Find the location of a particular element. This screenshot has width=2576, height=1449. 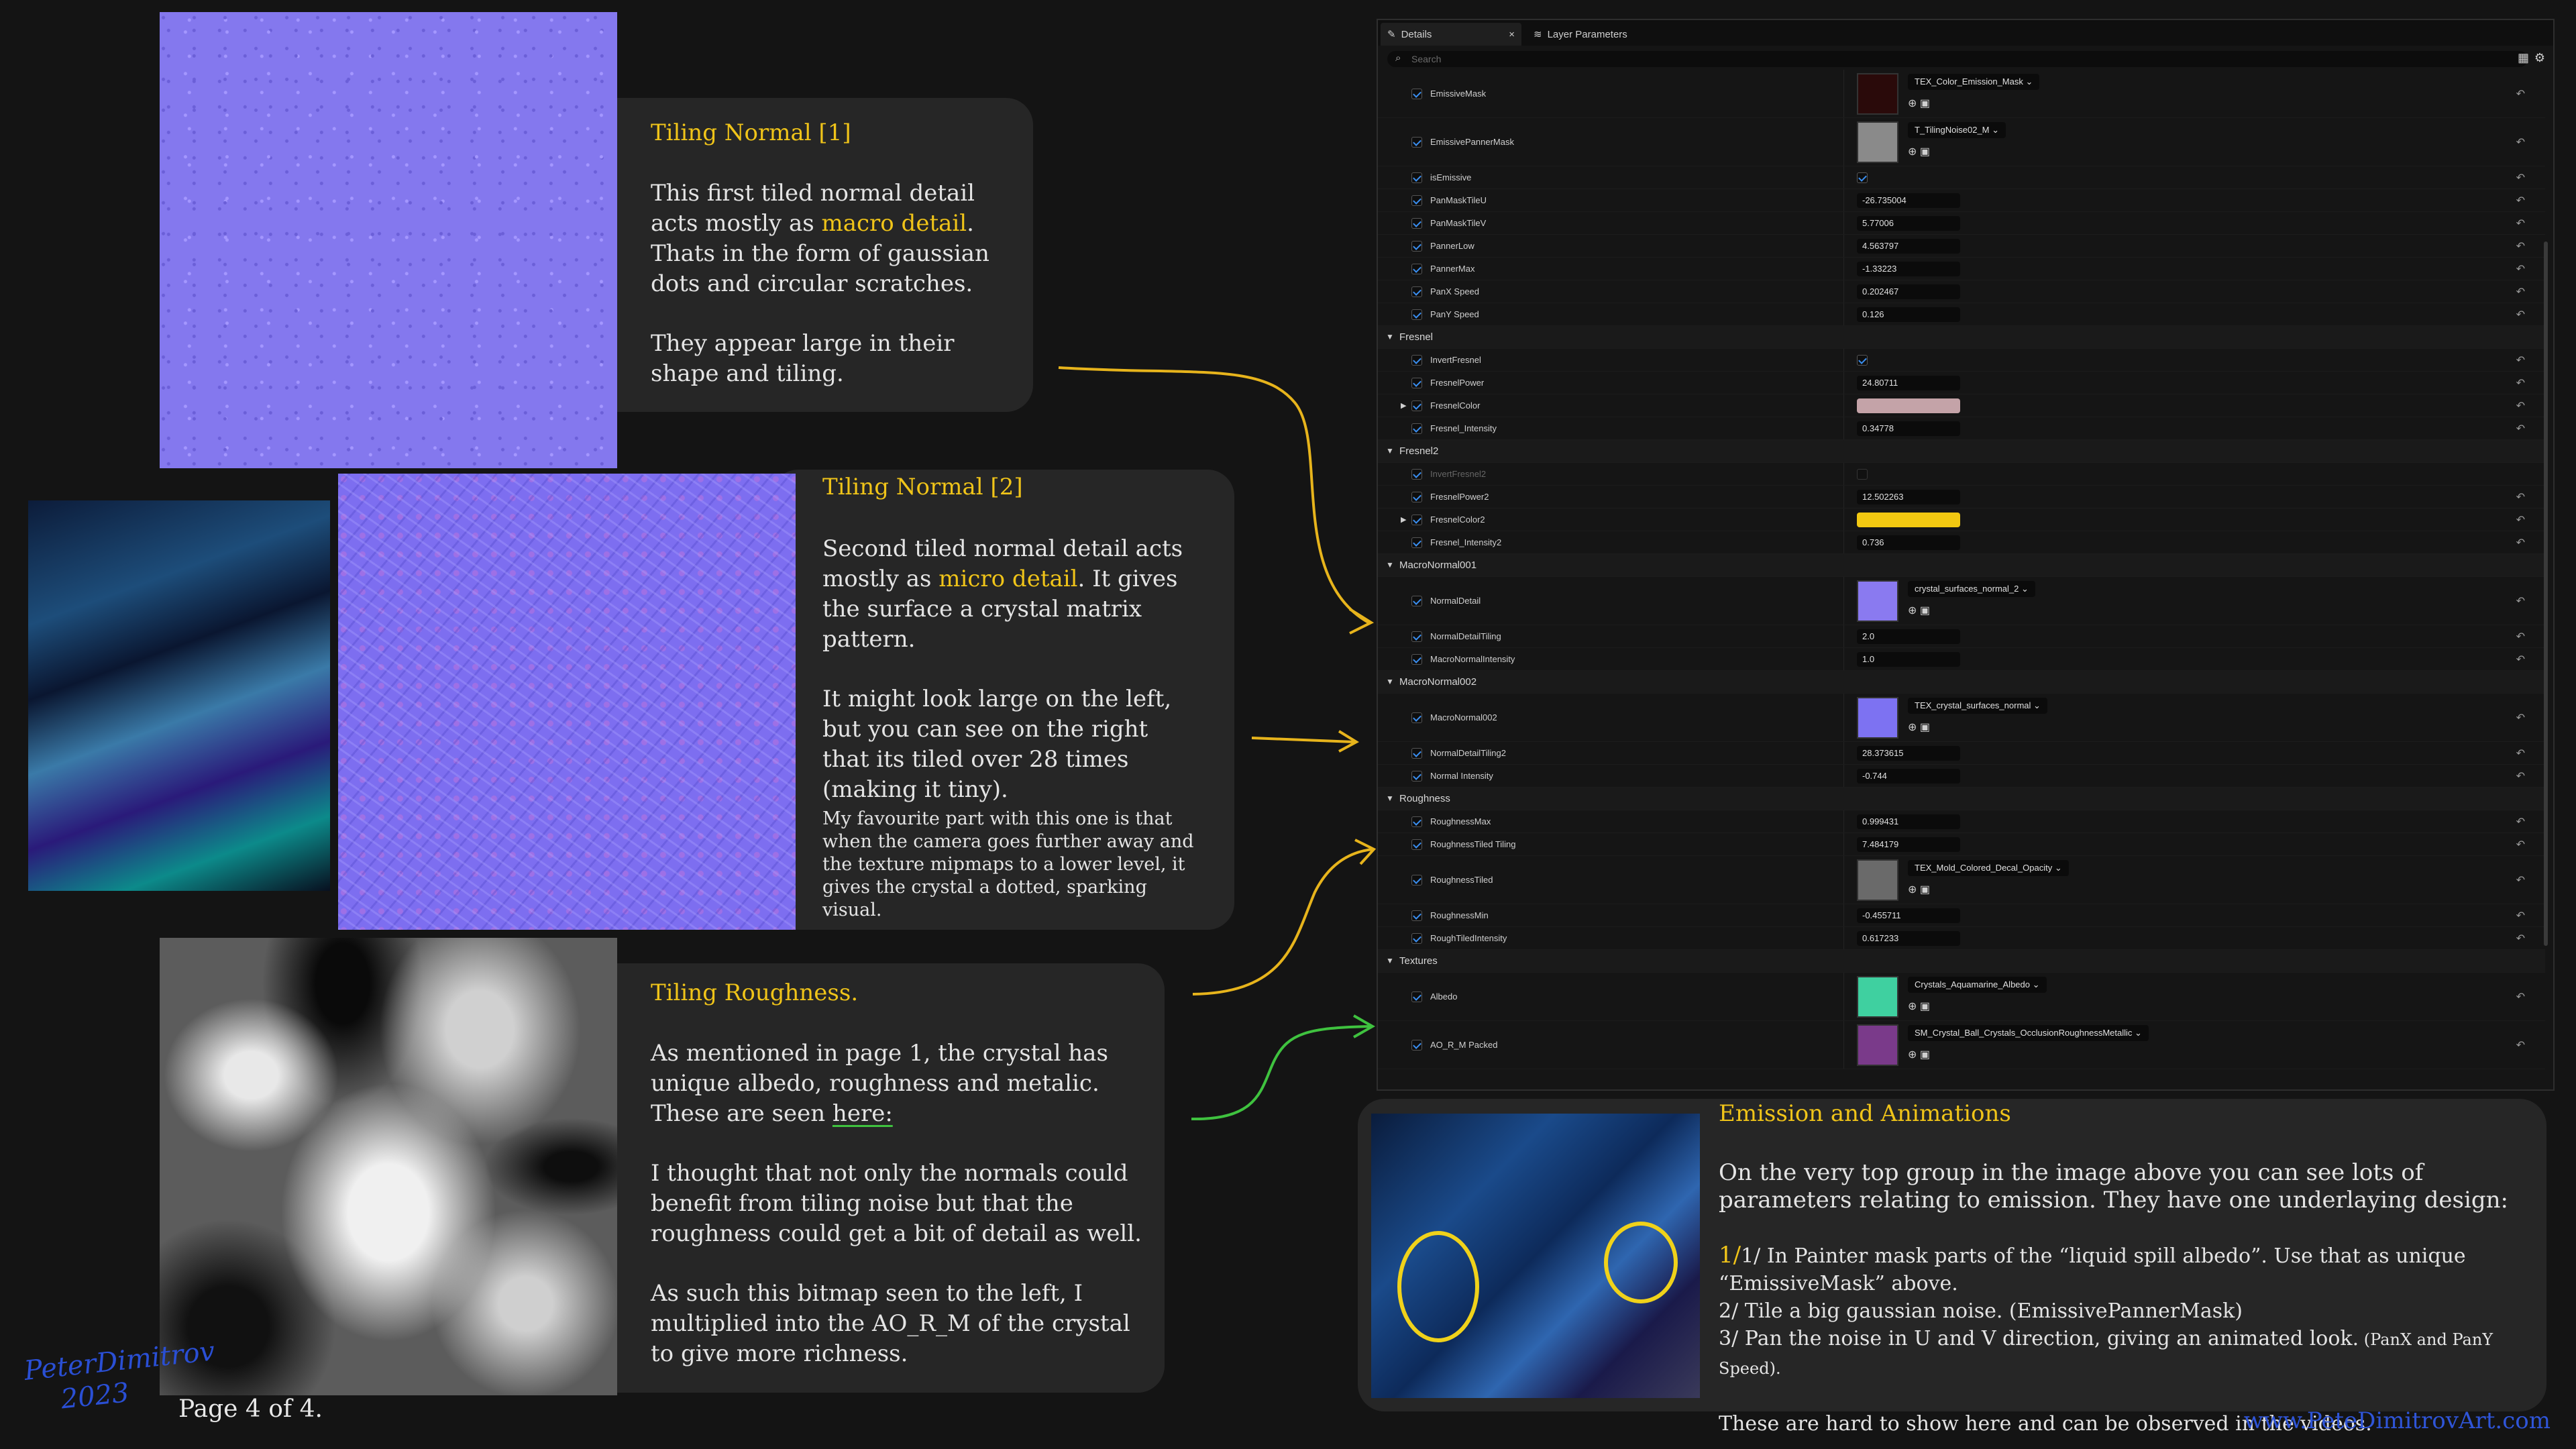

group-header: ▼ Fresnel2 is located at coordinates (1961, 451).